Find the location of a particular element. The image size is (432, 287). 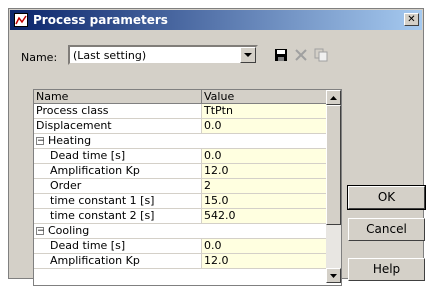

group-name: Heating is located at coordinates (70, 140).